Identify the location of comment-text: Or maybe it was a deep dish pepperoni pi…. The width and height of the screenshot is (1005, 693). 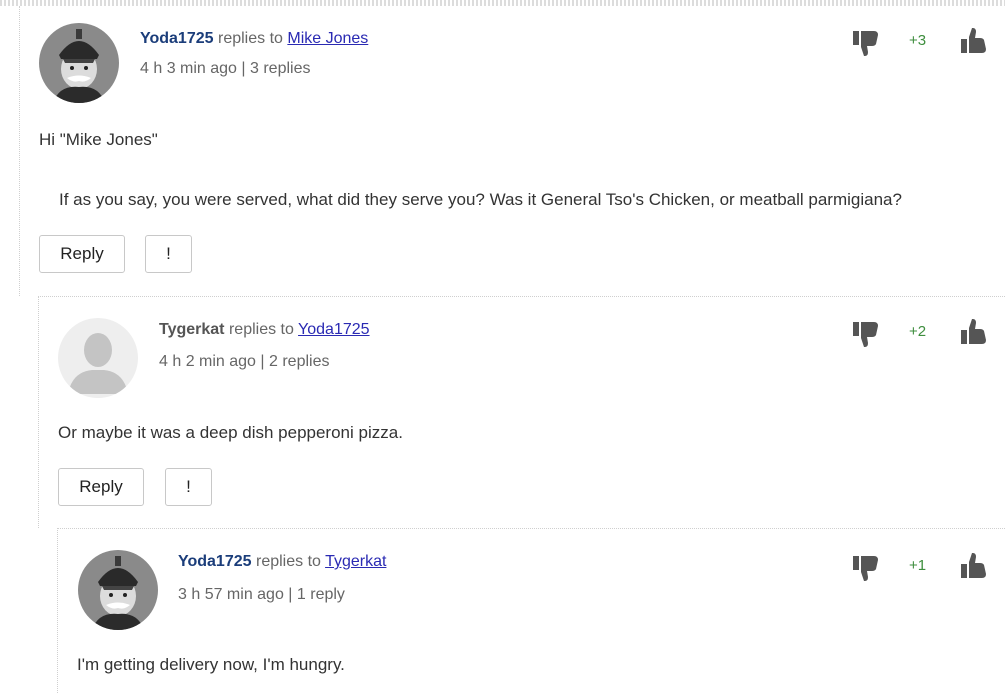
(230, 432).